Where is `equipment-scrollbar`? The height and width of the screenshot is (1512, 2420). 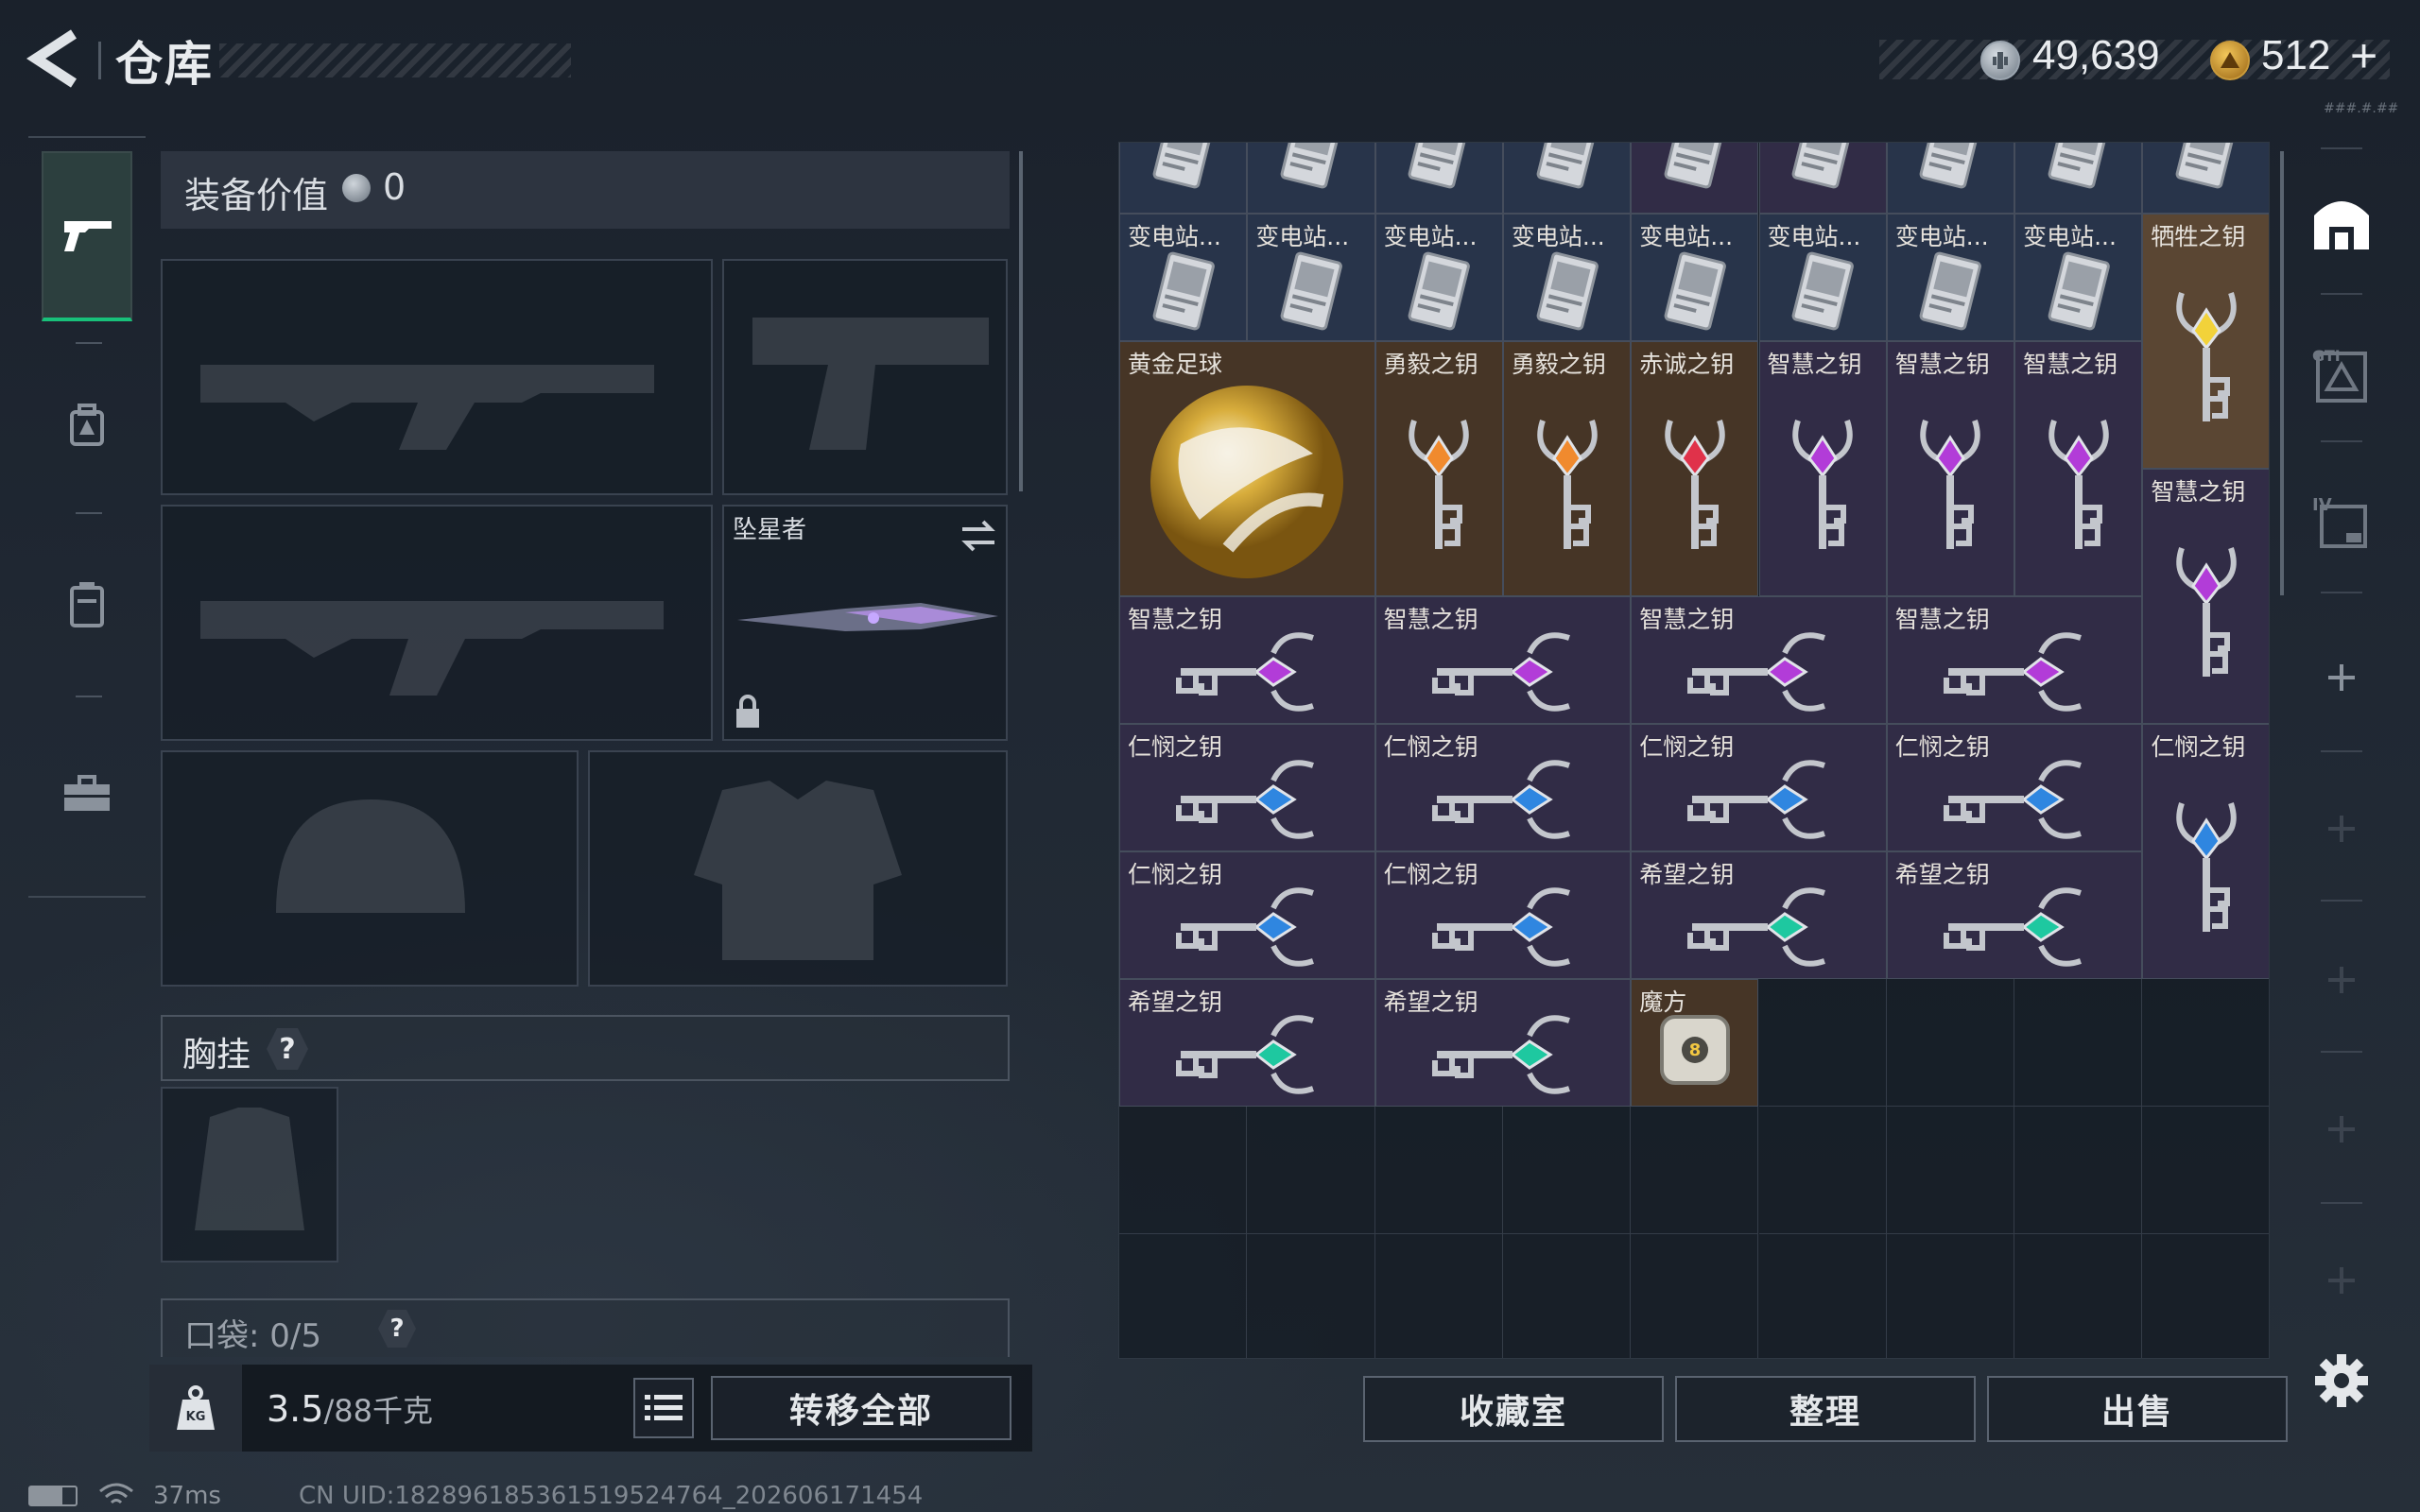
equipment-scrollbar is located at coordinates (1021, 321).